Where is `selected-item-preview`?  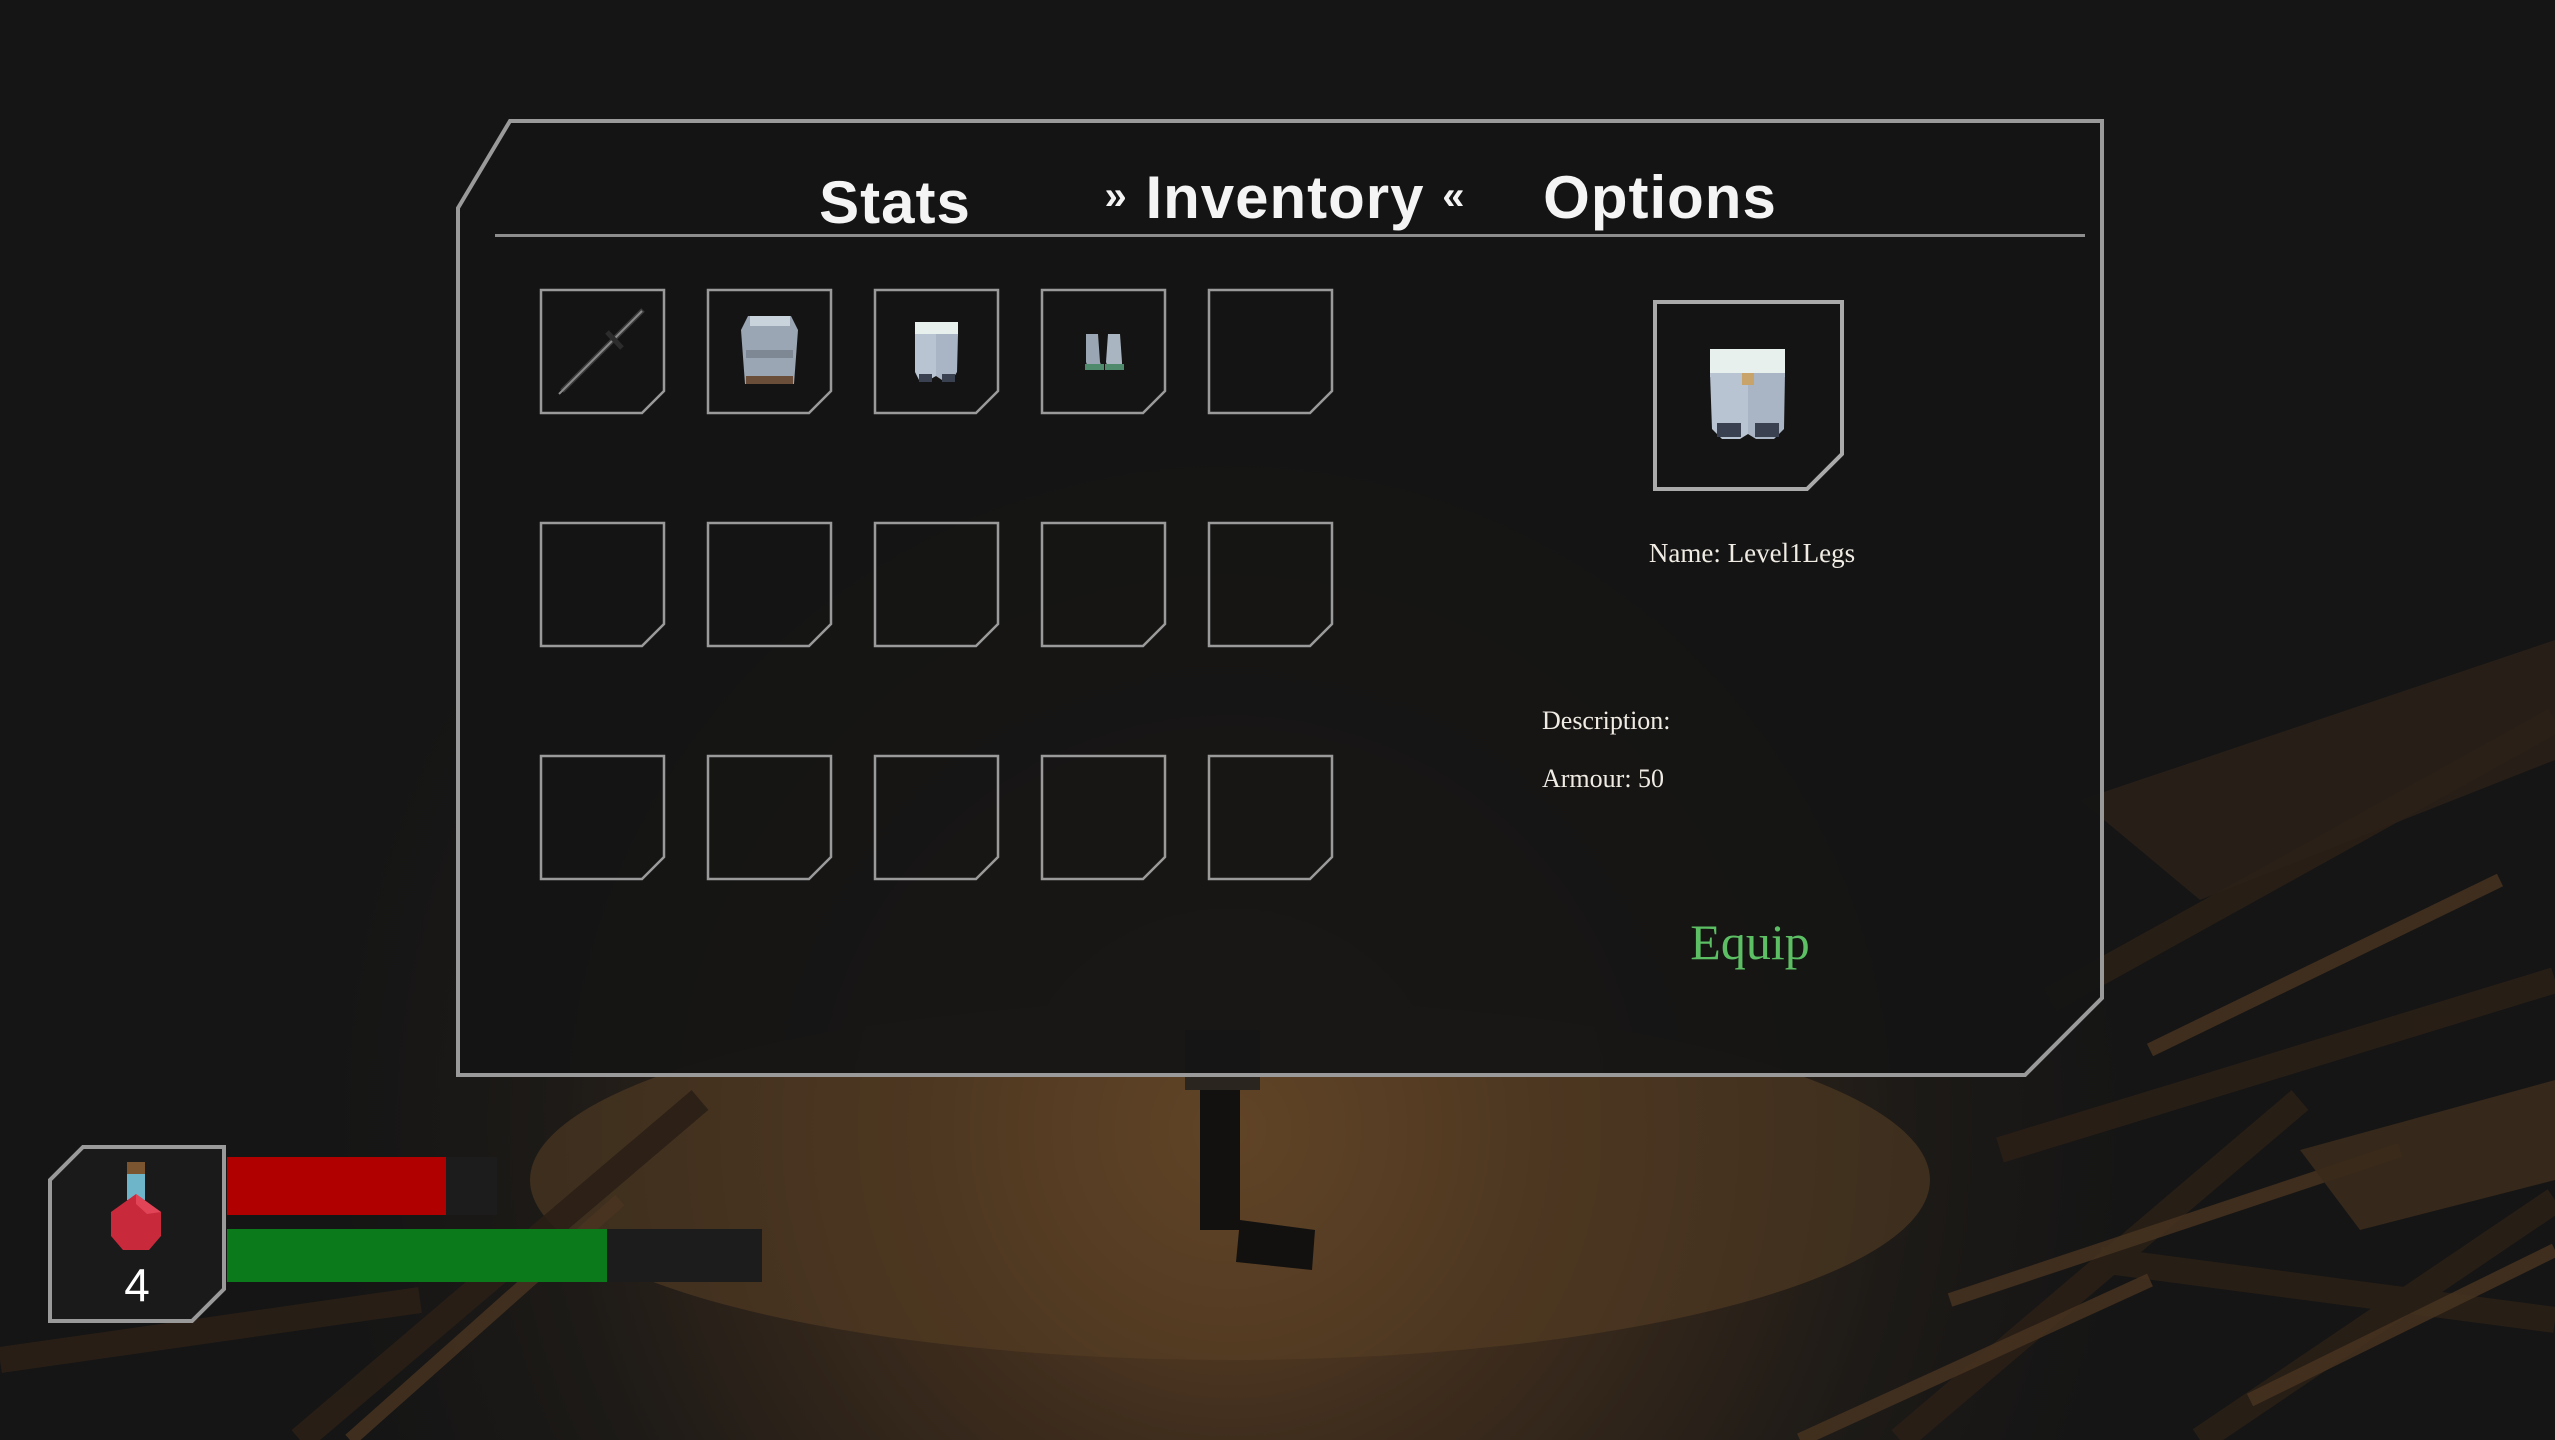 selected-item-preview is located at coordinates (1748, 395).